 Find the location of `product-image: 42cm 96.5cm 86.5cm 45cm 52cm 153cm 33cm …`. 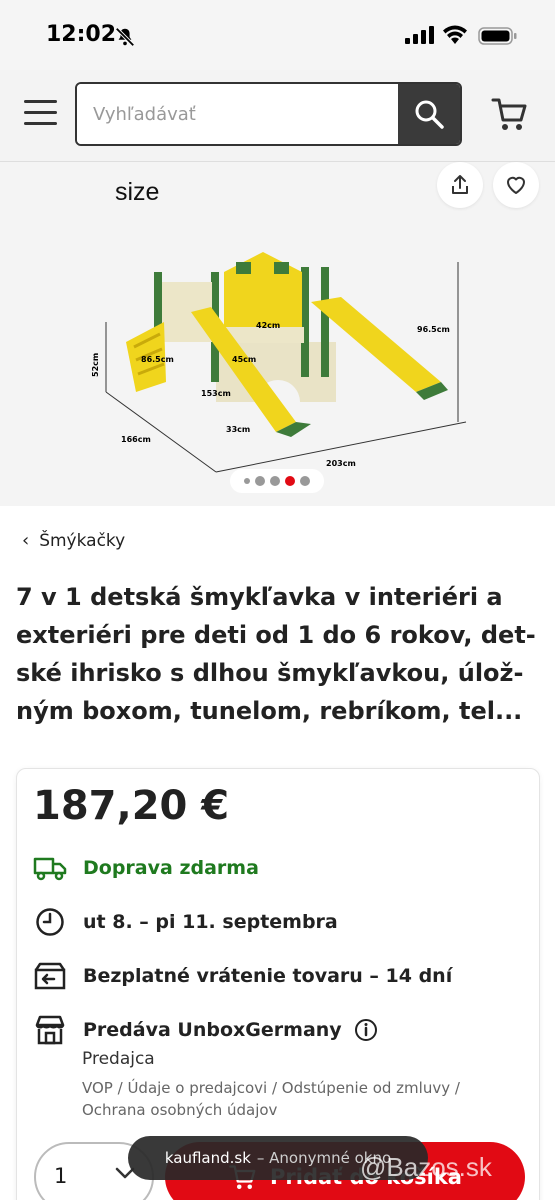

product-image: 42cm 96.5cm 86.5cm 45cm 52cm 153cm 33cm … is located at coordinates (279, 362).